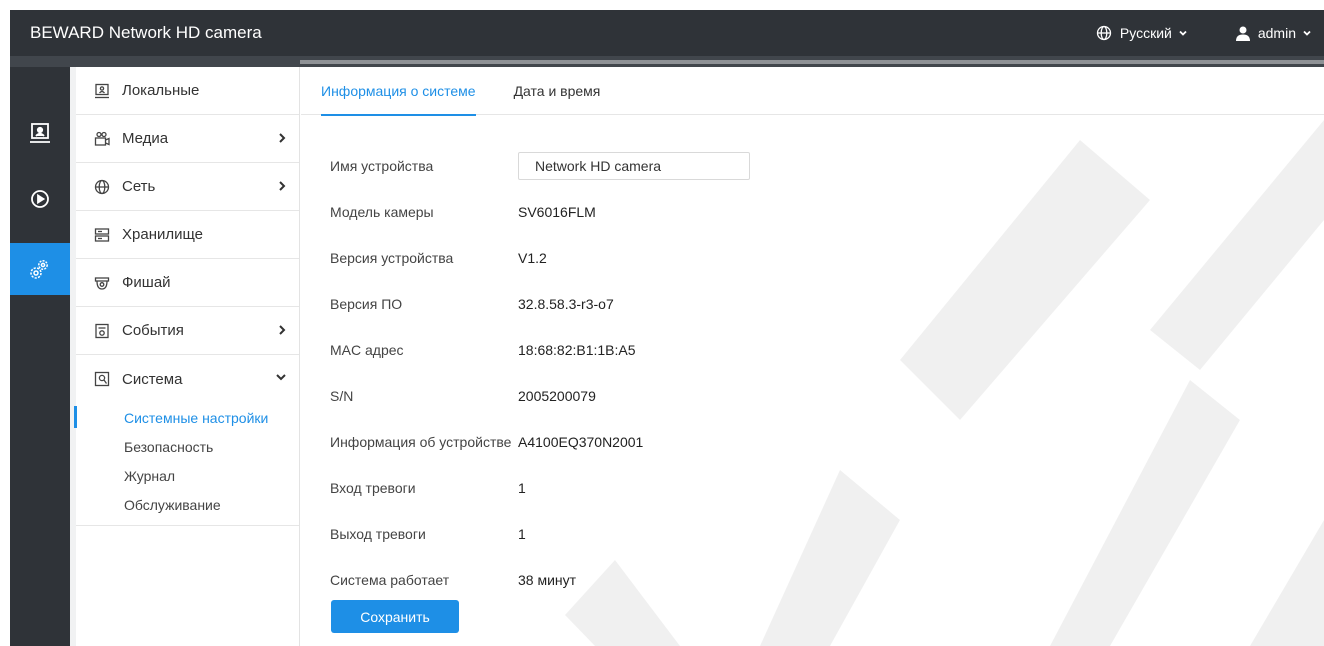 The height and width of the screenshot is (646, 1324). Describe the element at coordinates (102, 331) in the screenshot. I see `events-icon` at that location.